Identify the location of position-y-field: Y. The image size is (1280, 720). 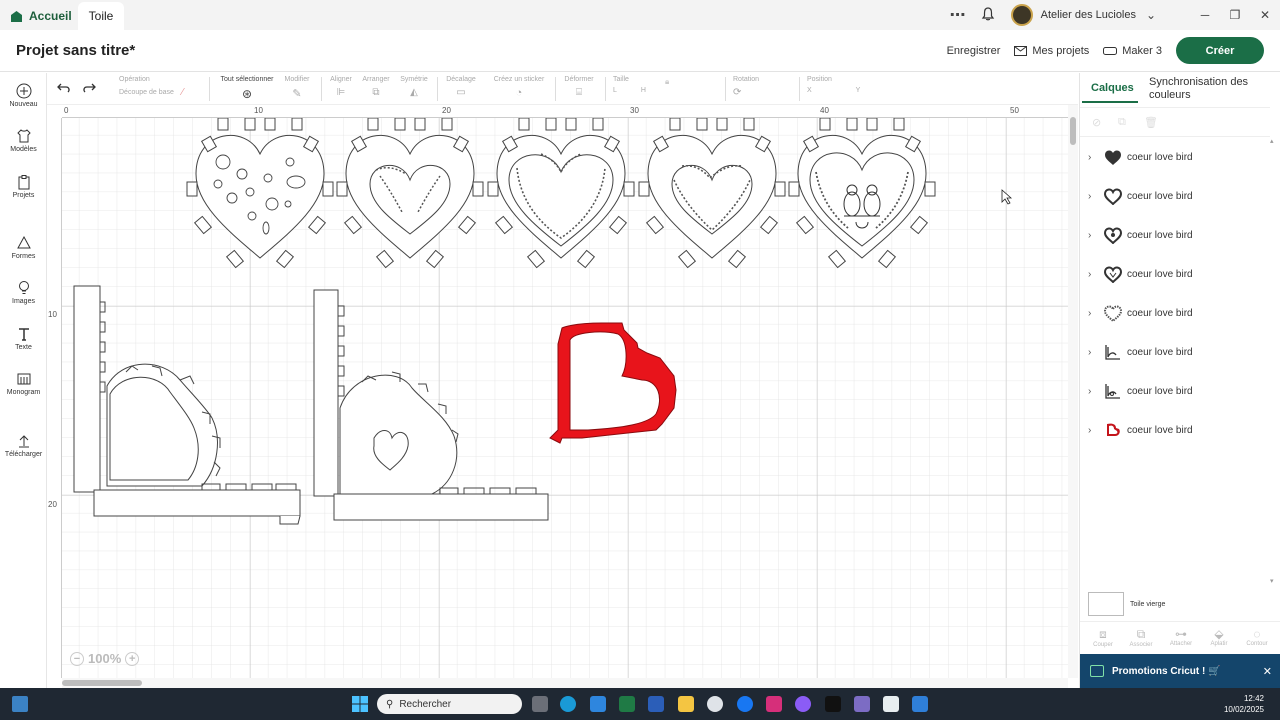
(858, 90).